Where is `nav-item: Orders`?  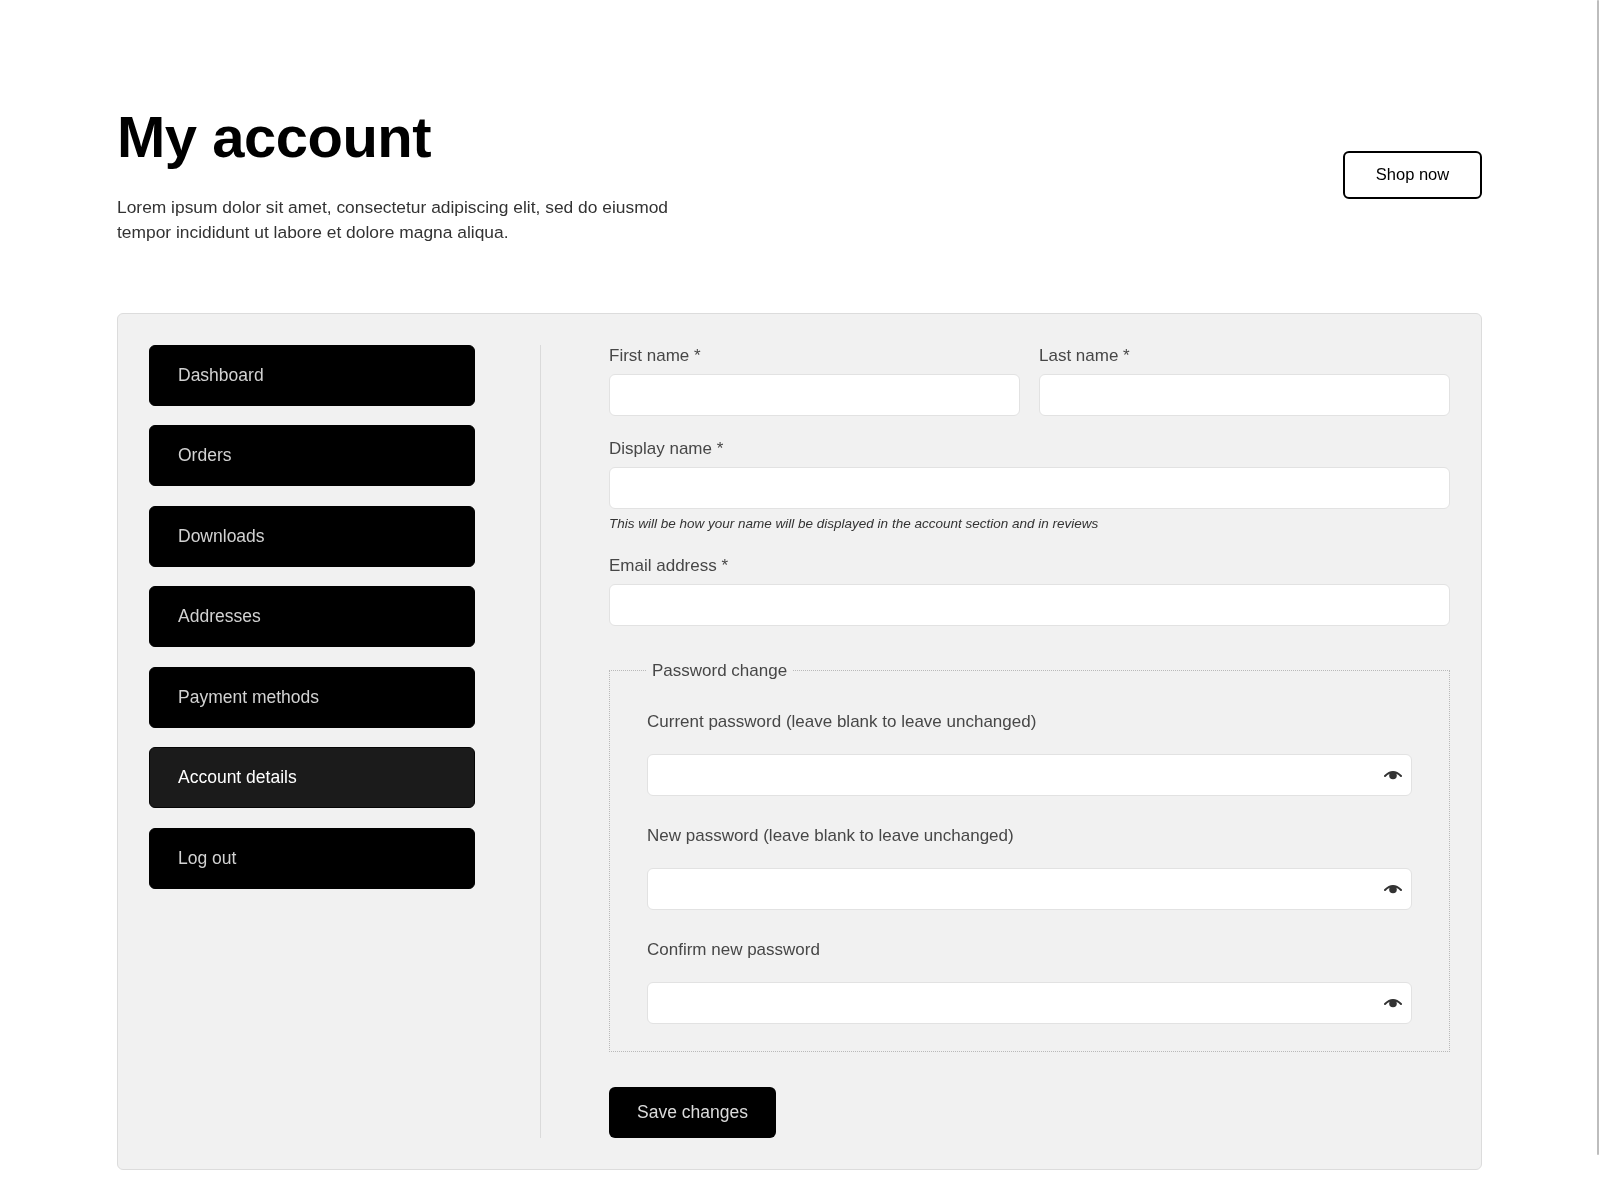
nav-item: Orders is located at coordinates (312, 456).